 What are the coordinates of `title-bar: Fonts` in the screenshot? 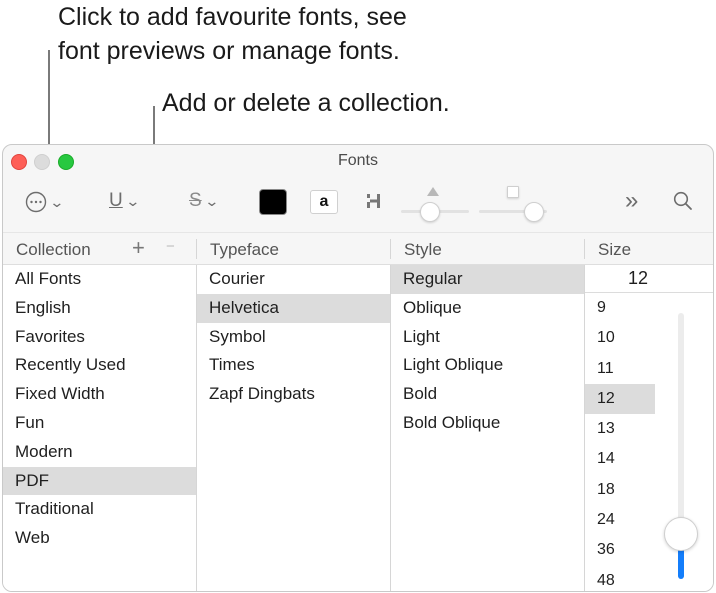 It's located at (358, 161).